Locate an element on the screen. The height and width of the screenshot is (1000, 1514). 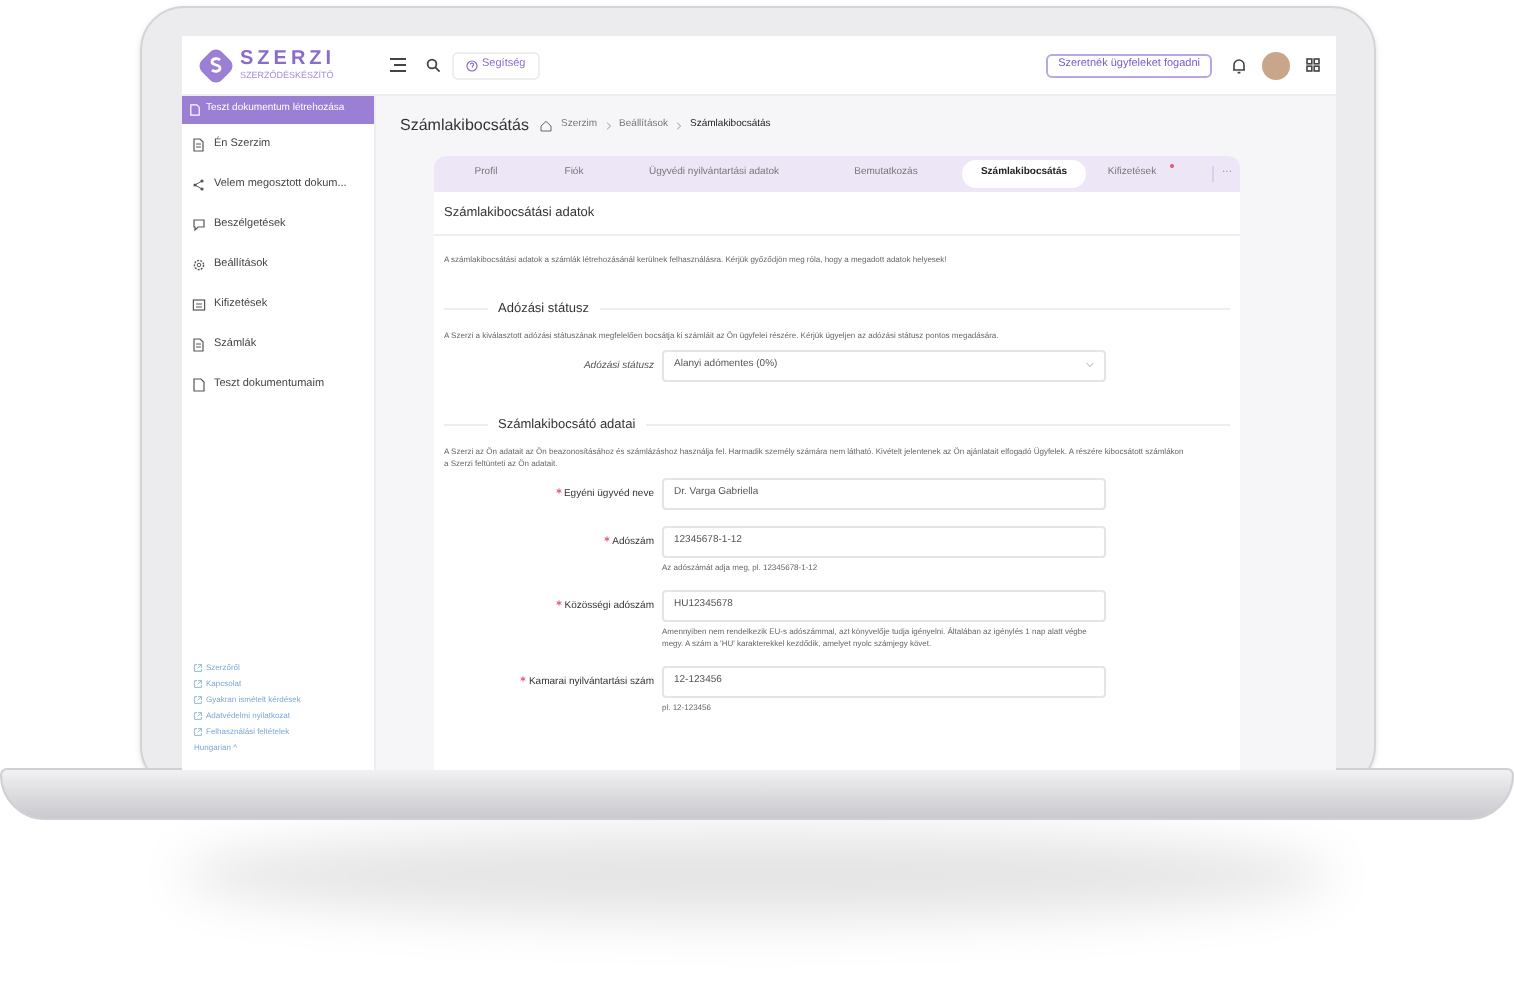
bell-icon is located at coordinates (1239, 65).